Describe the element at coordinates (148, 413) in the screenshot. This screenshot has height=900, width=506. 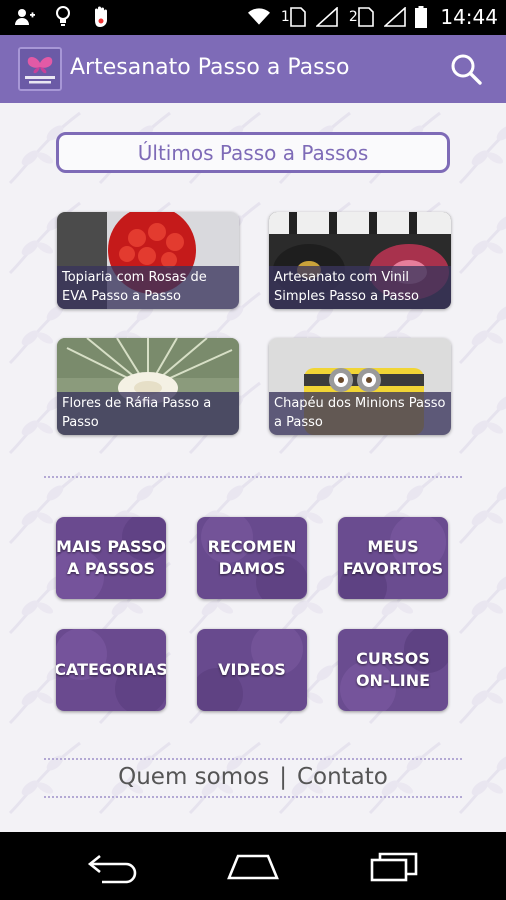
I see `card-caption: Flores de Ráfia Passo a Passo` at that location.